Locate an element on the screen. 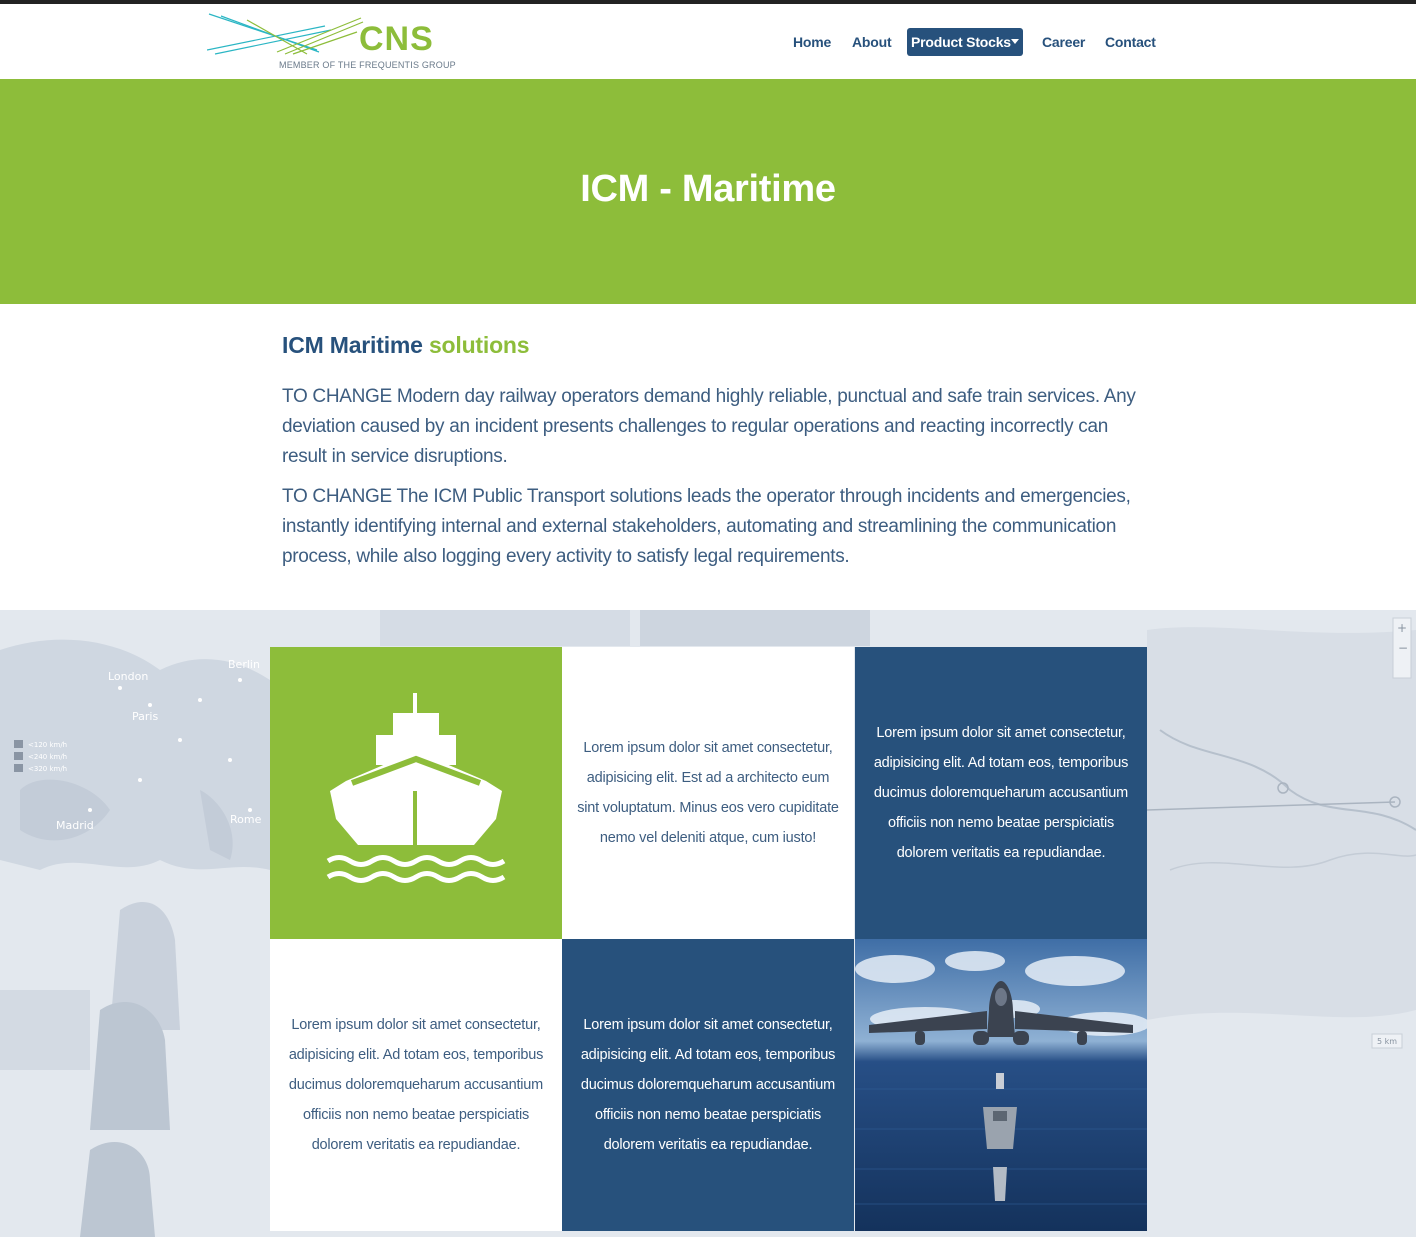 This screenshot has height=1237, width=1416. map-label-paris: Paris is located at coordinates (145, 716).